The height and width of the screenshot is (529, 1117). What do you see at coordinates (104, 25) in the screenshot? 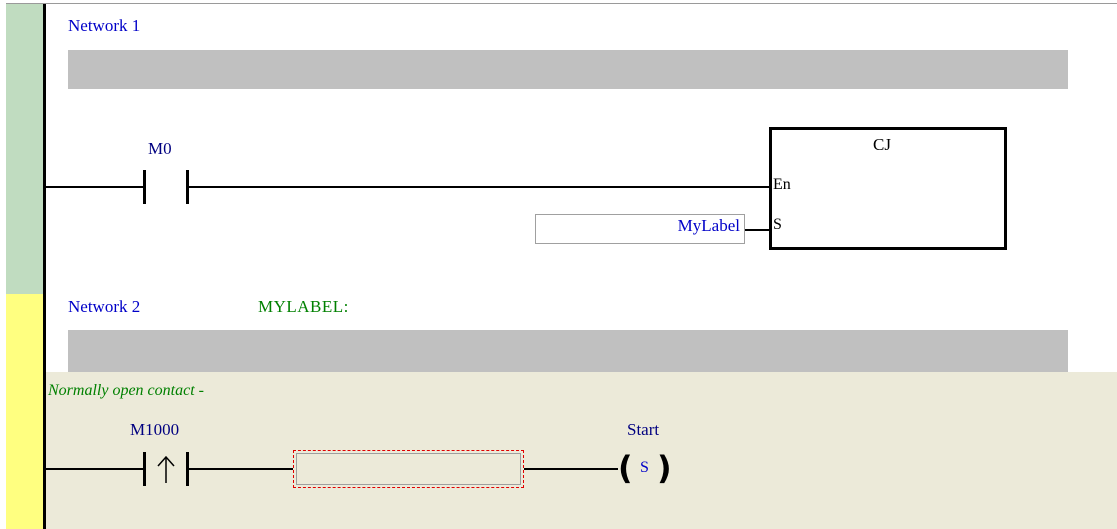
I see `network-1-title: Network 1` at bounding box center [104, 25].